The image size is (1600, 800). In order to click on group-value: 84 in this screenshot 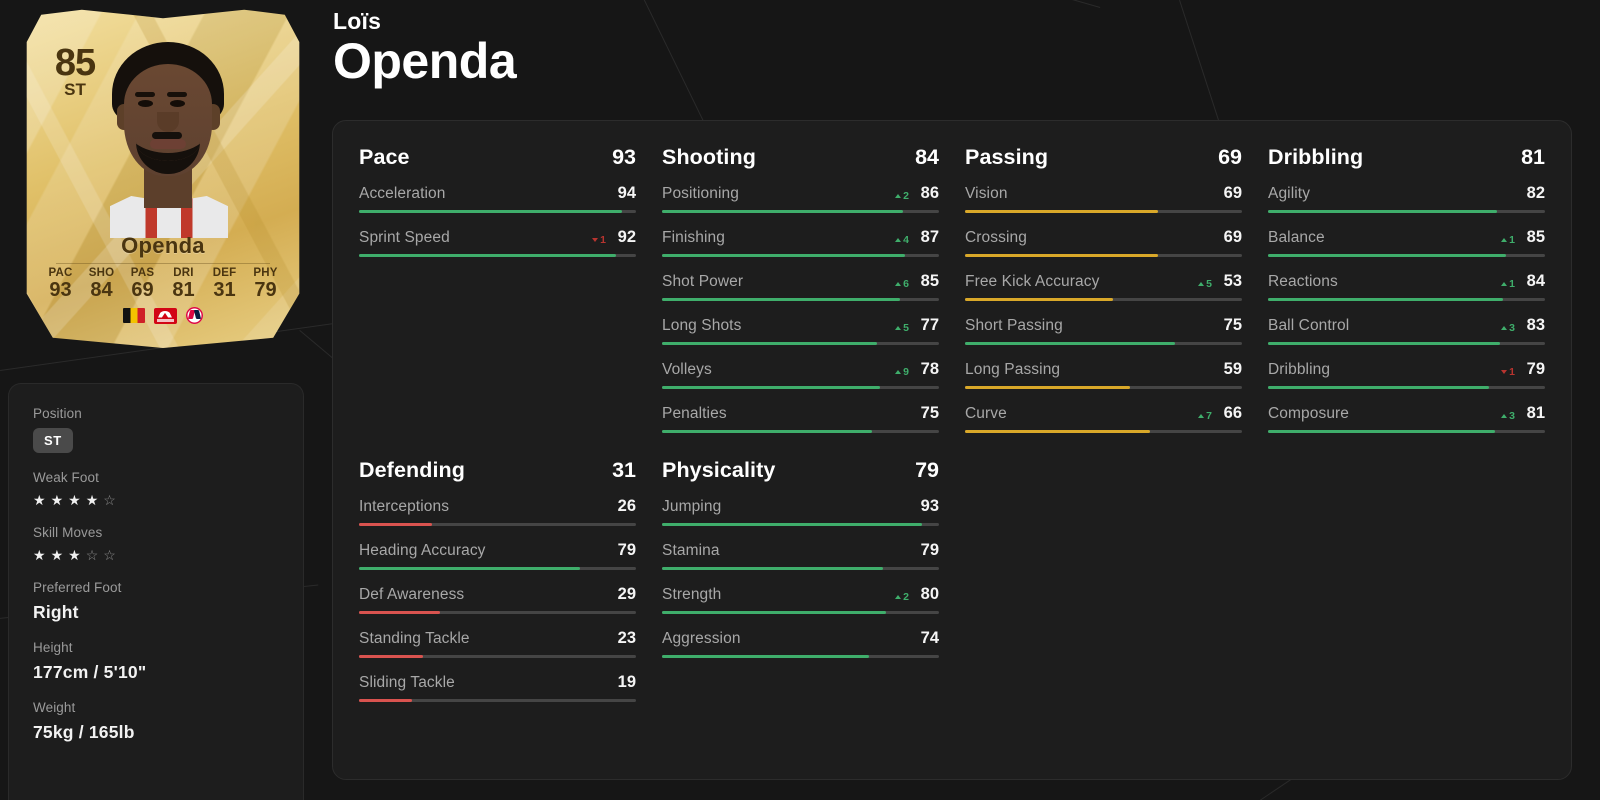, I will do `click(927, 157)`.